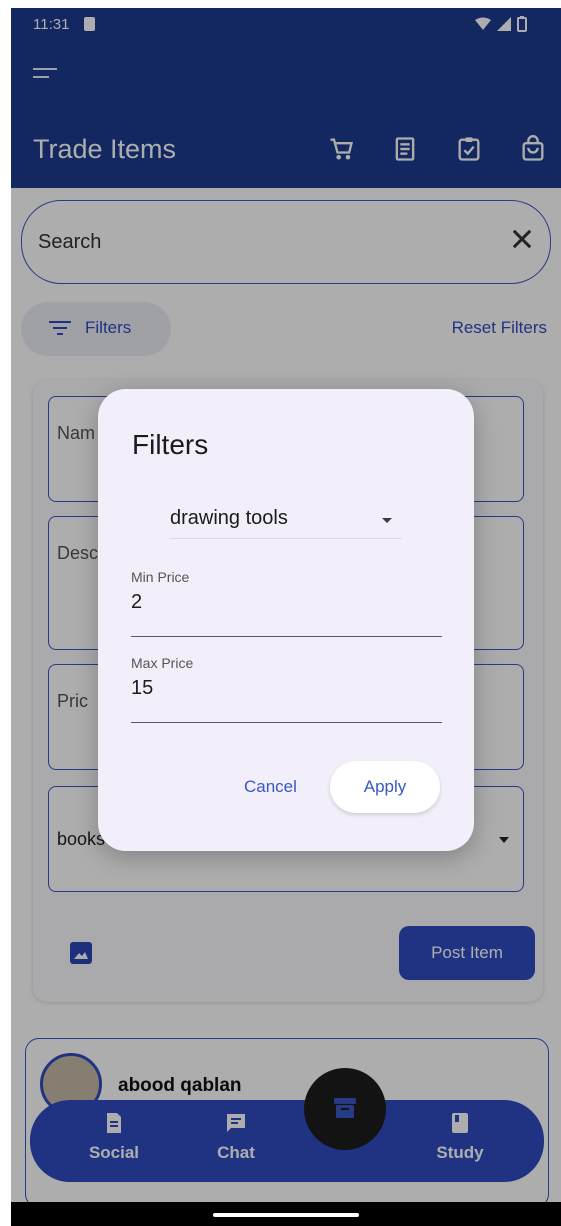 This screenshot has width=561, height=1226. What do you see at coordinates (162, 663) in the screenshot?
I see `max-price-label: Max Price` at bounding box center [162, 663].